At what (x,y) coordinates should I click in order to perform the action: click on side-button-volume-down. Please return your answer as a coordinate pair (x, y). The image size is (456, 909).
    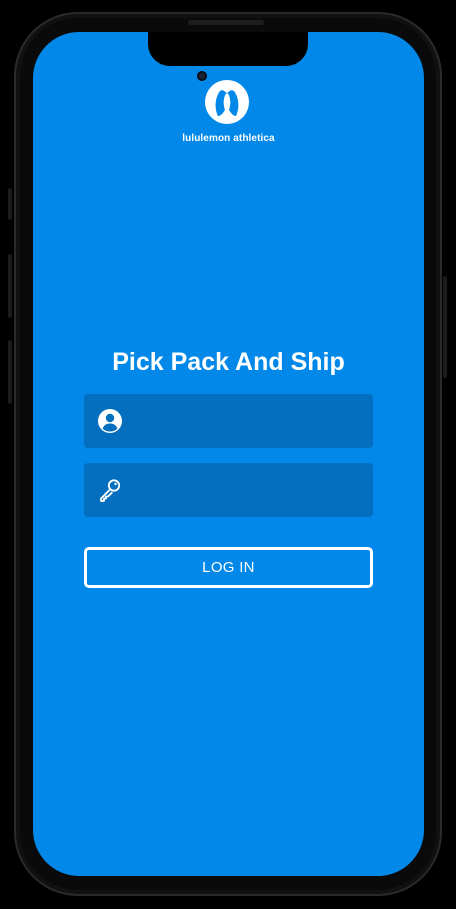
    Looking at the image, I should click on (10, 372).